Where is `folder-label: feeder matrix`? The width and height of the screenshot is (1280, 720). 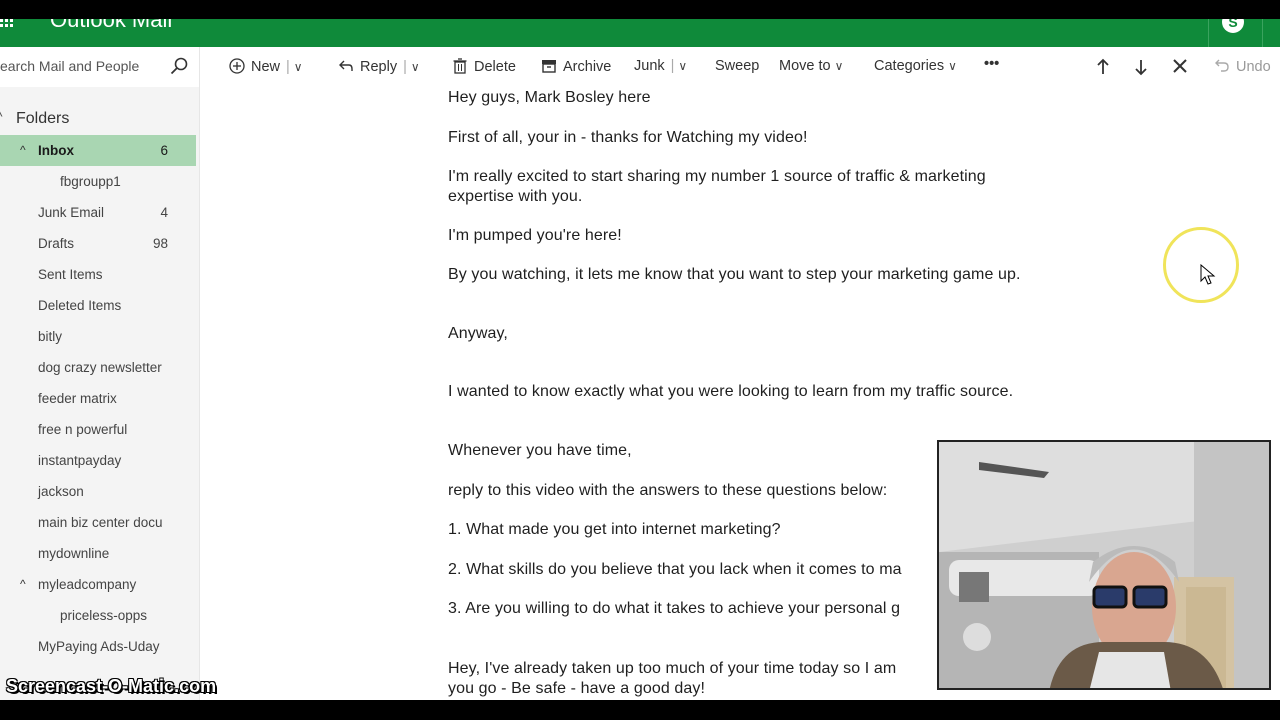 folder-label: feeder matrix is located at coordinates (77, 398).